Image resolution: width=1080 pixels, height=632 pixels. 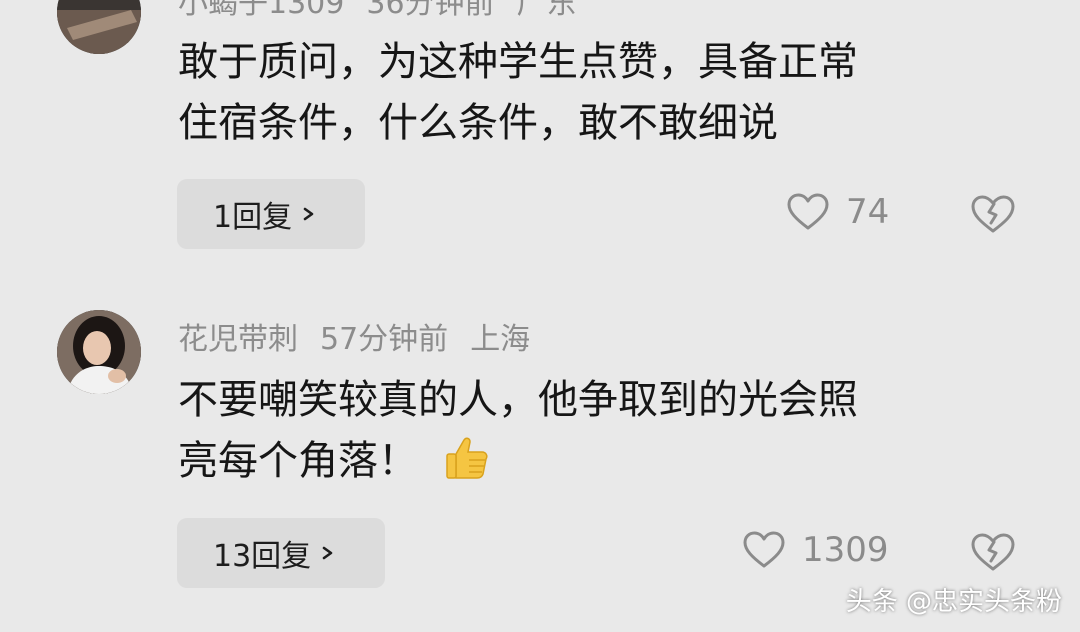 What do you see at coordinates (845, 550) in the screenshot?
I see `like-count: 1309` at bounding box center [845, 550].